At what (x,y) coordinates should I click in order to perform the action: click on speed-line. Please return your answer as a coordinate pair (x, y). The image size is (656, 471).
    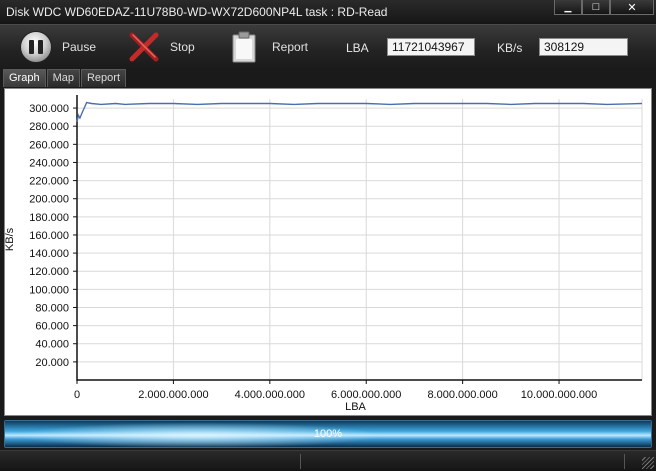
    Looking at the image, I should click on (359, 111).